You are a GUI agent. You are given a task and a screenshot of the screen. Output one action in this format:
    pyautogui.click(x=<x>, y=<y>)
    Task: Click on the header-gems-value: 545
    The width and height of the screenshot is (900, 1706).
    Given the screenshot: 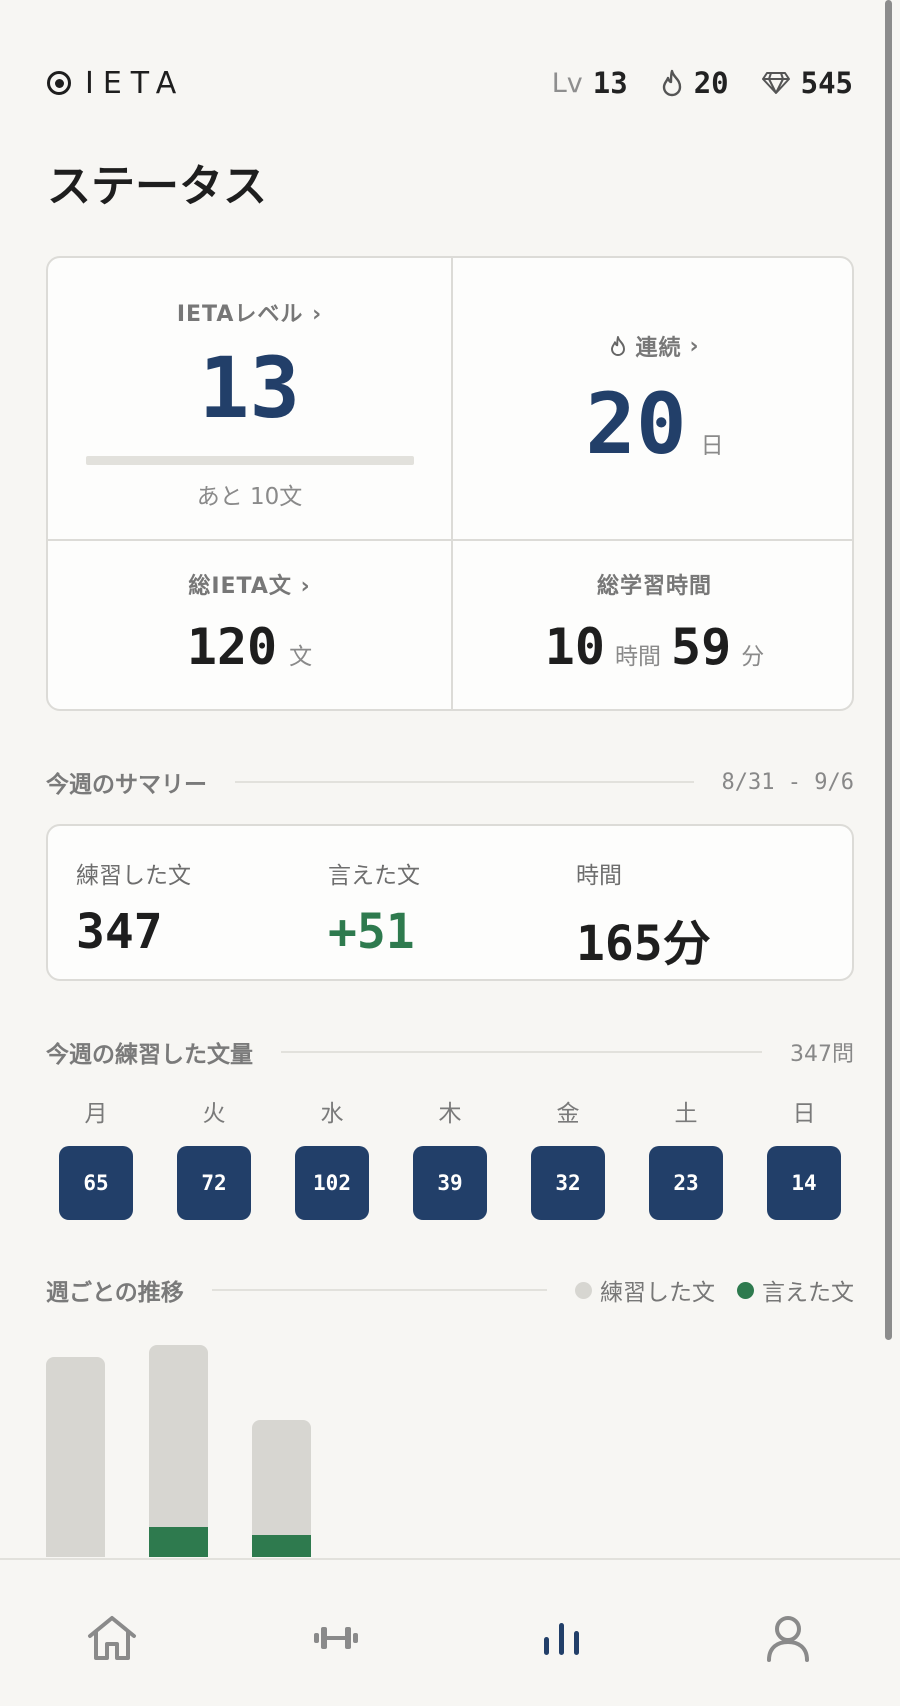 What is the action you would take?
    pyautogui.click(x=826, y=83)
    